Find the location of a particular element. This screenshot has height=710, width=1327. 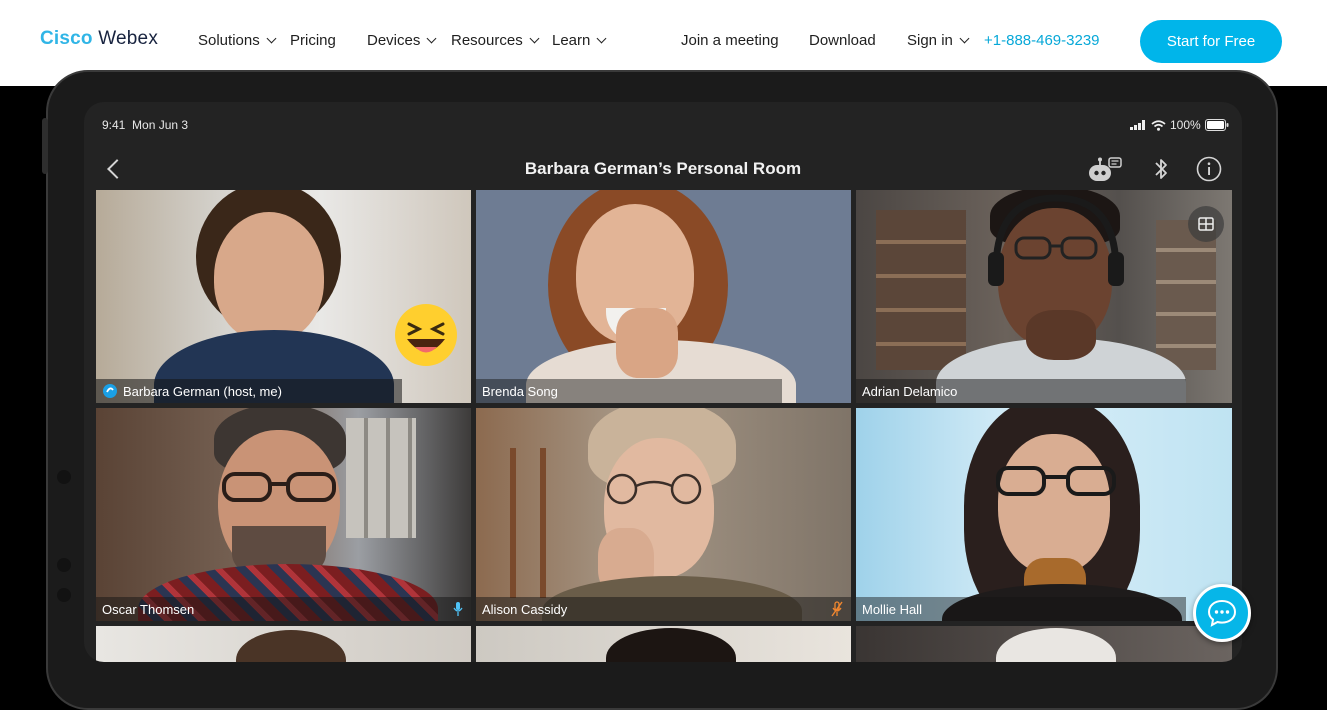

status-time: 9:41 is located at coordinates (114, 125).